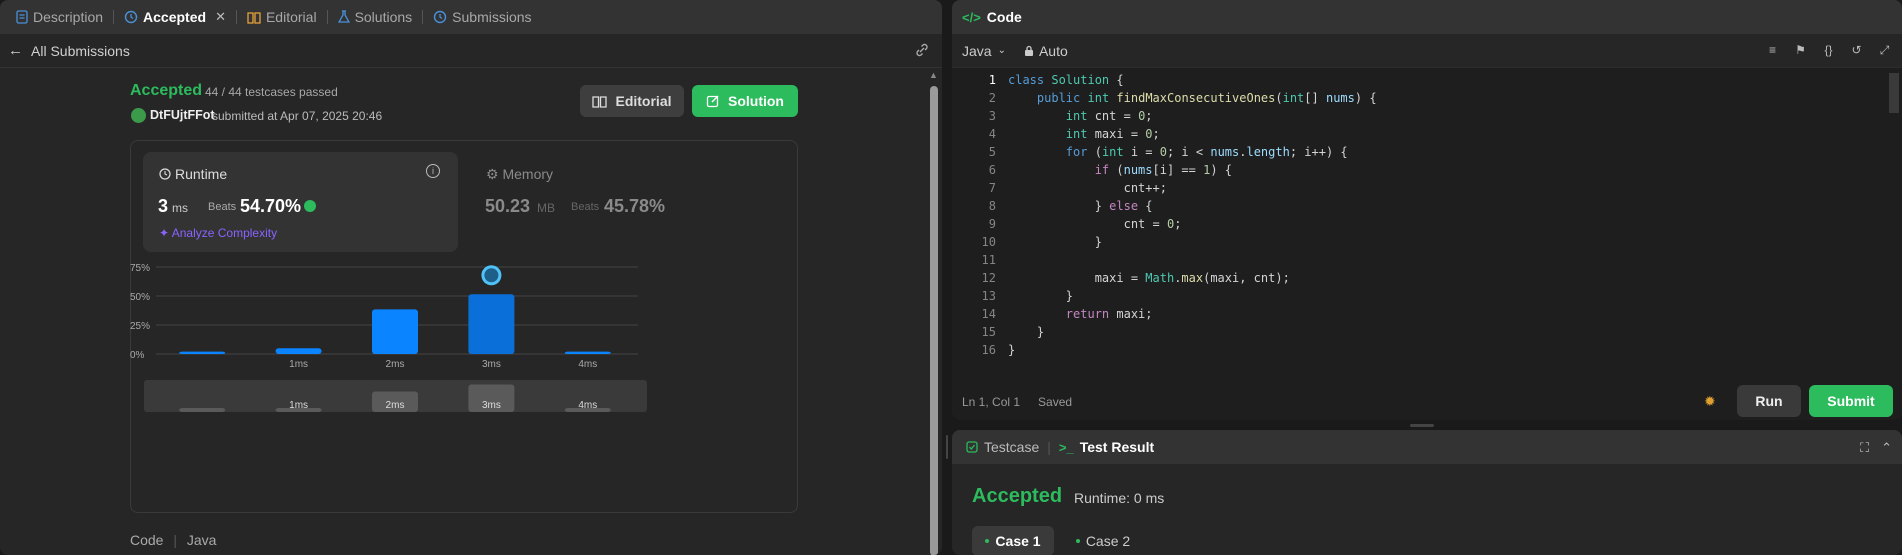  Describe the element at coordinates (992, 206) in the screenshot. I see `line-number: 8` at that location.